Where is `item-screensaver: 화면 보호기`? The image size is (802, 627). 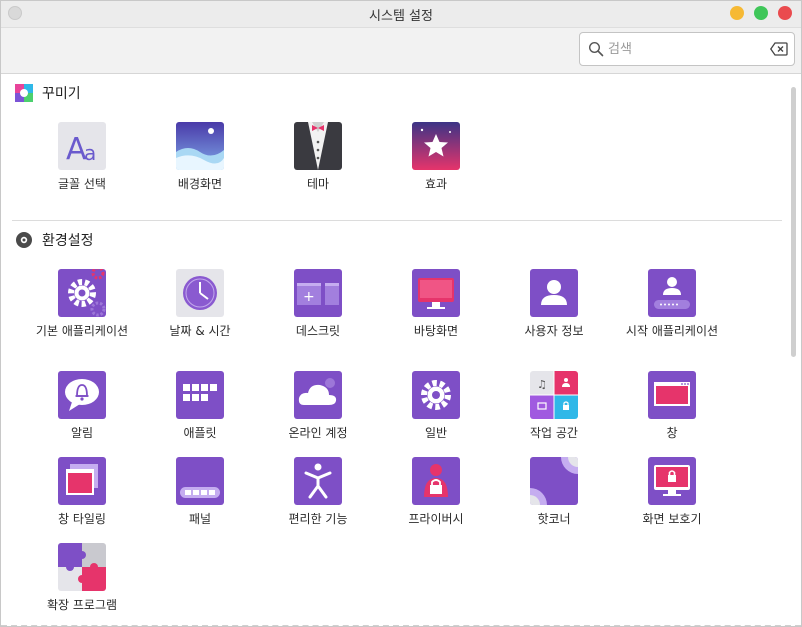 item-screensaver: 화면 보호기 is located at coordinates (672, 492).